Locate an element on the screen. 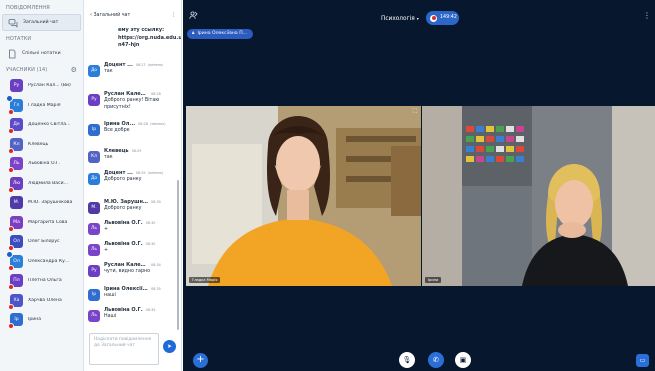  screen-share-icon: ▭ is located at coordinates (642, 360).